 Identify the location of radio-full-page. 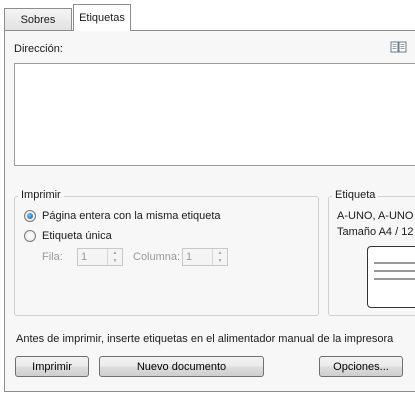
(30, 216).